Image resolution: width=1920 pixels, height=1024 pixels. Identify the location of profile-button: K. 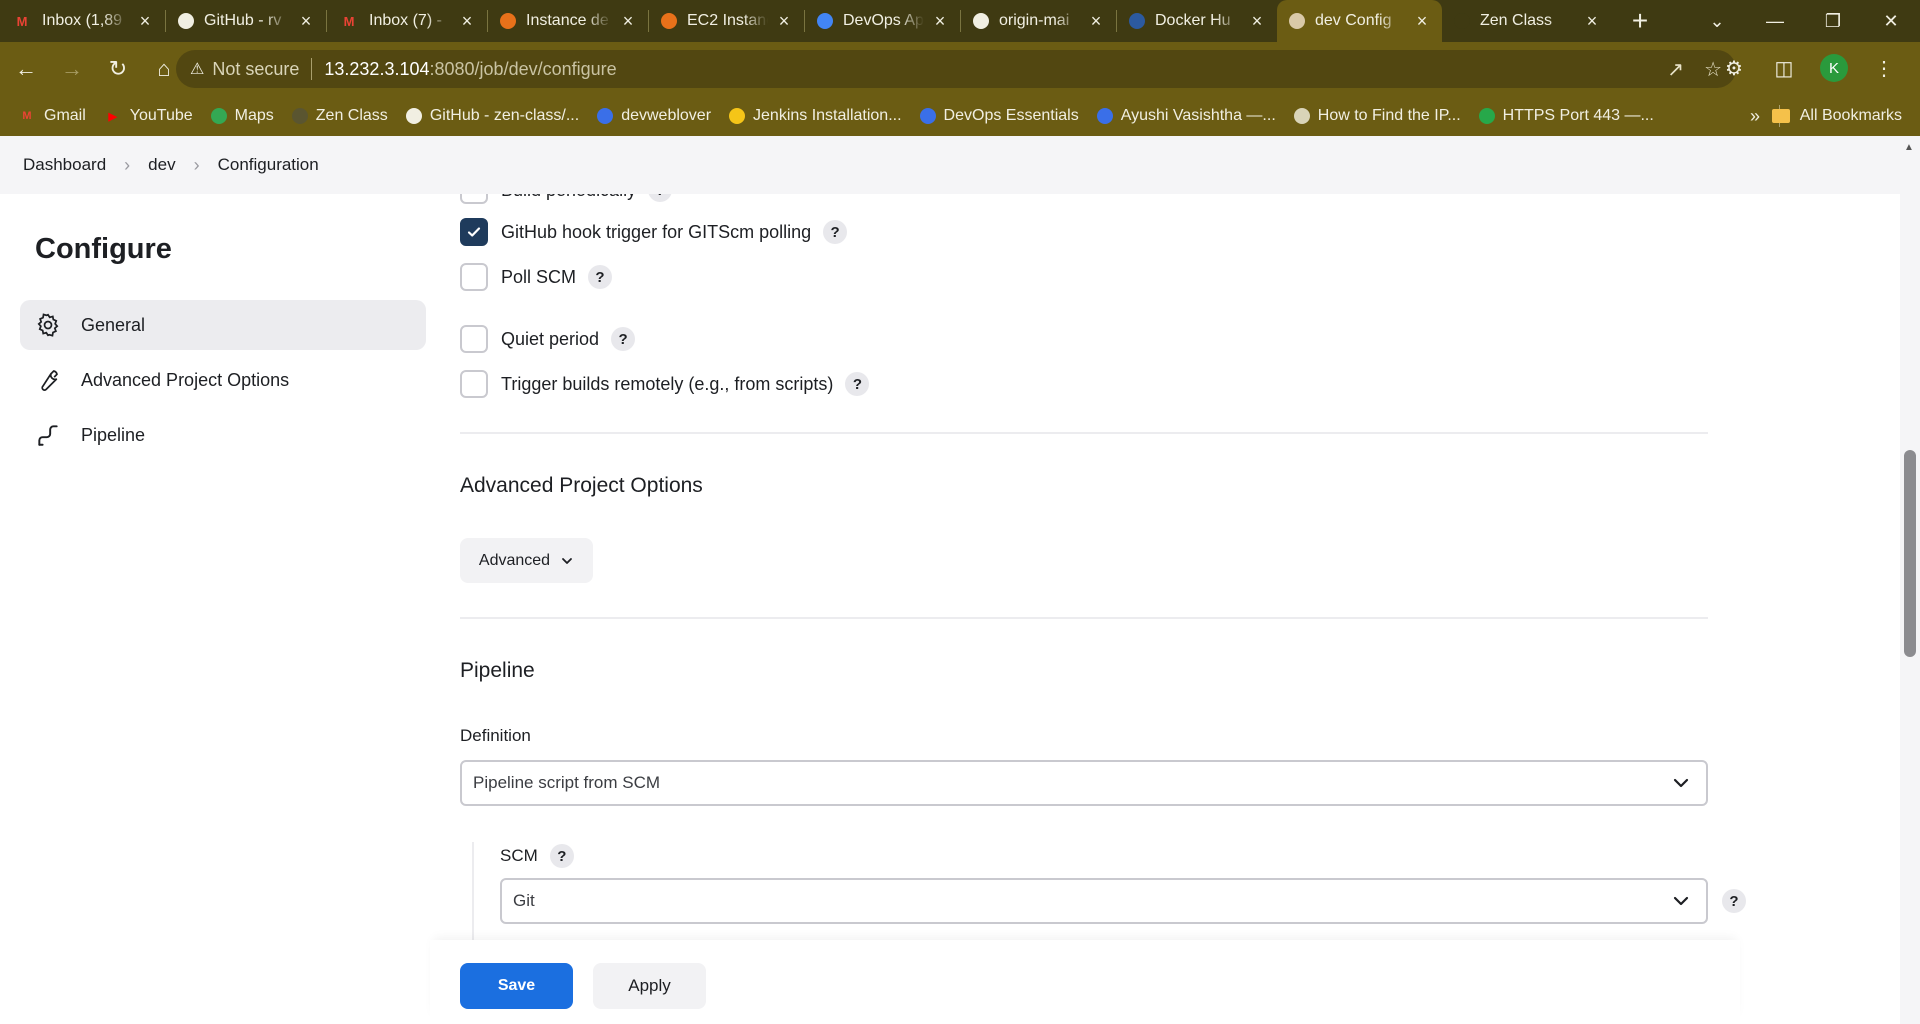
(1834, 68).